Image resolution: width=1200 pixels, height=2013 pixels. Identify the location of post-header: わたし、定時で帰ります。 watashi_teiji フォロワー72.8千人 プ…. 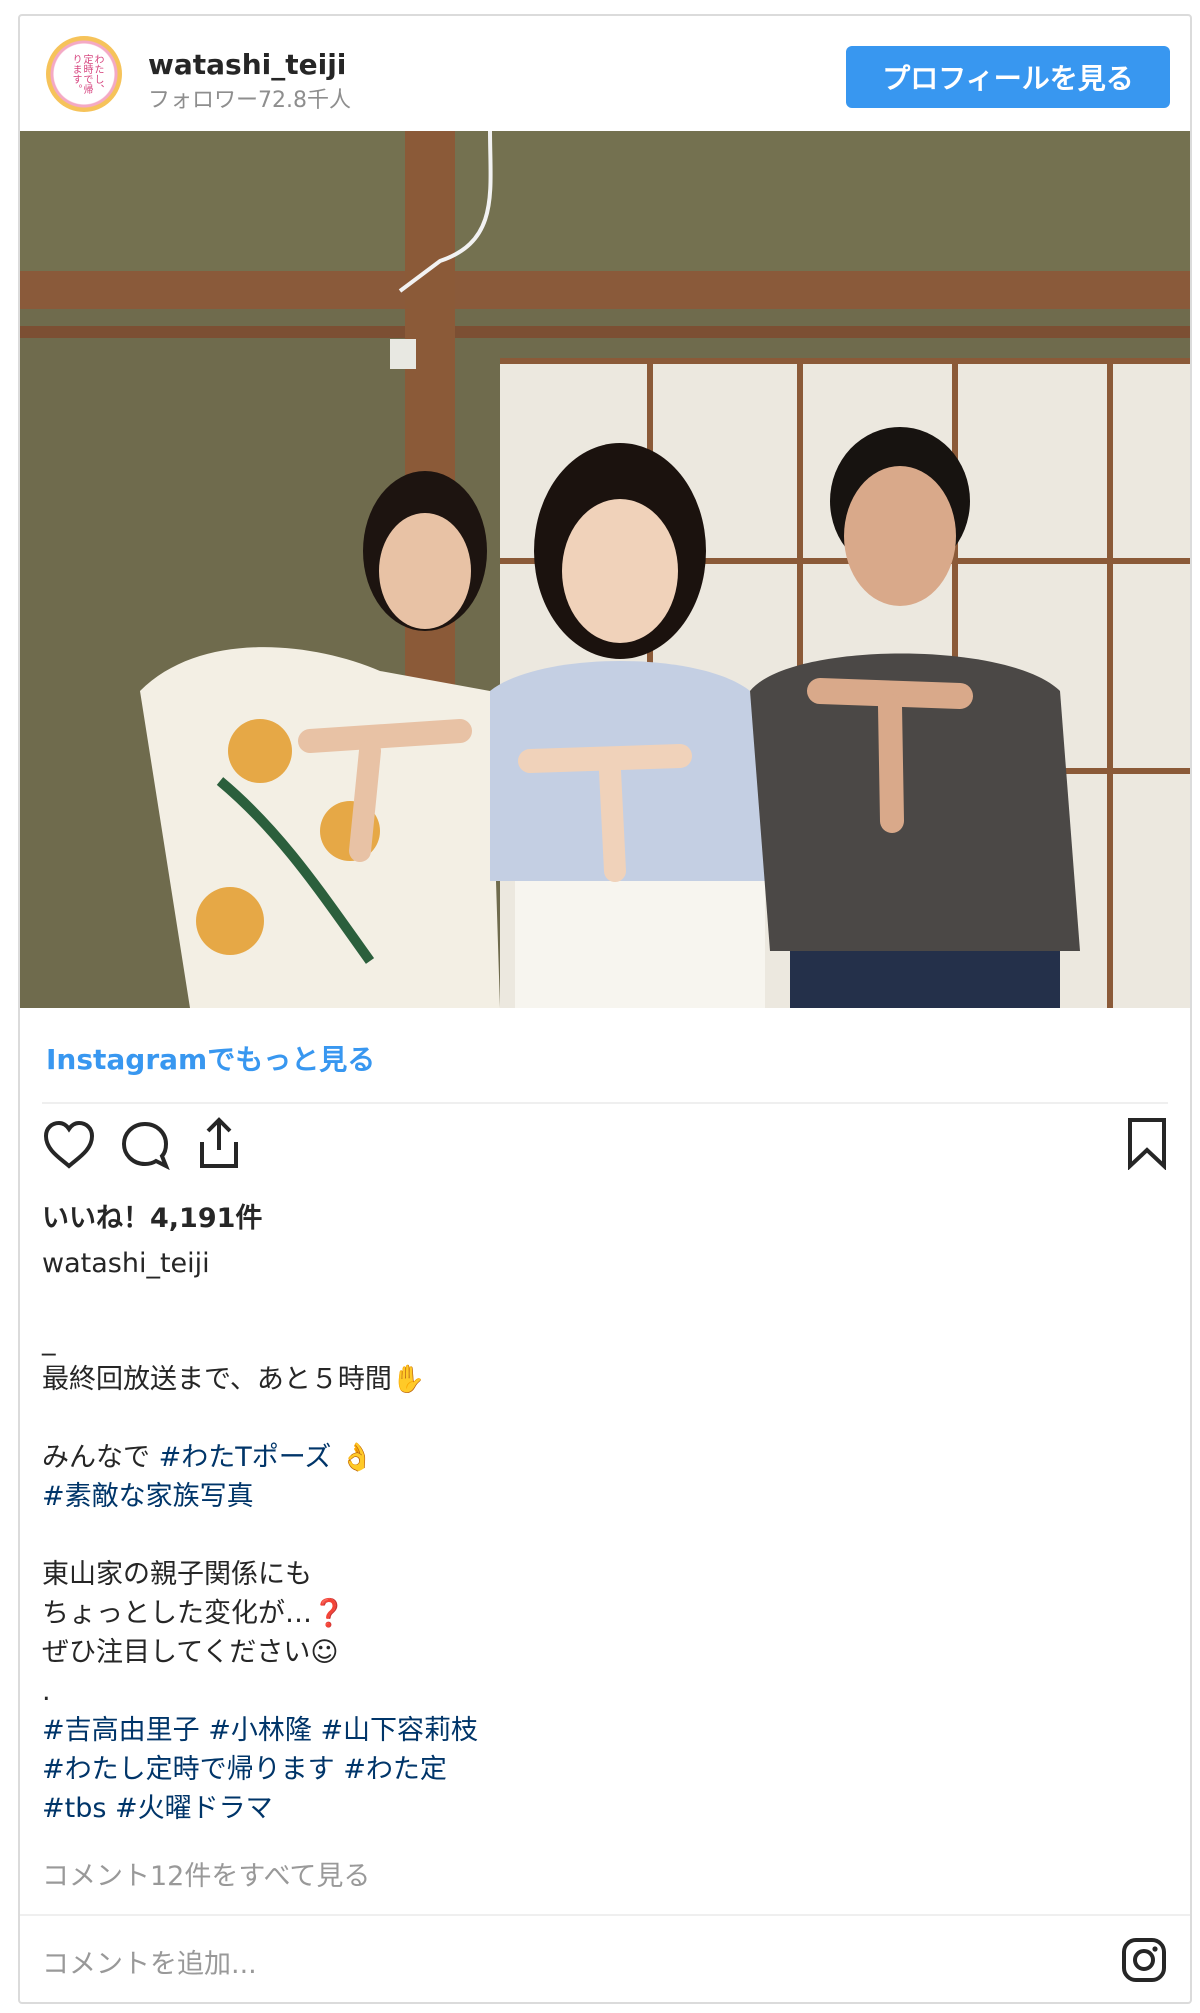
(605, 73).